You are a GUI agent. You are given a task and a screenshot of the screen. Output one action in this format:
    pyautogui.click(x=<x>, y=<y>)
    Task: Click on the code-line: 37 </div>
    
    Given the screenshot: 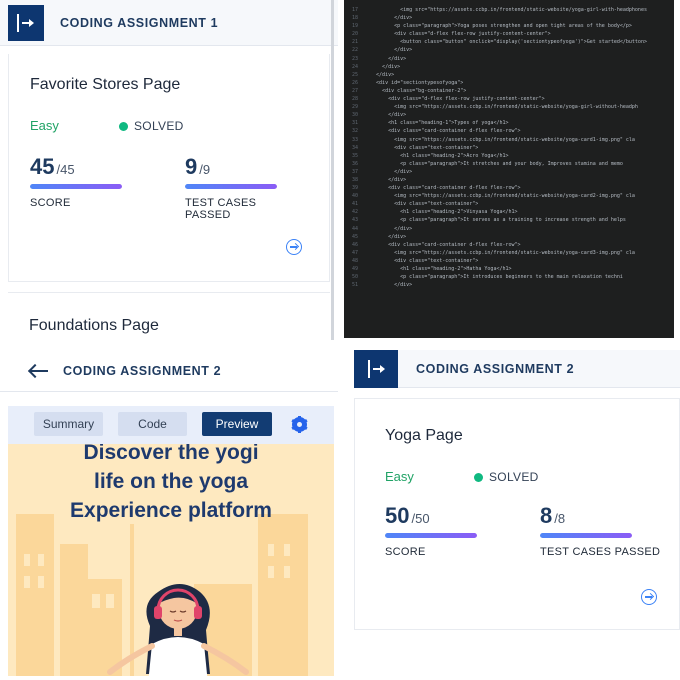 What is the action you would take?
    pyautogui.click(x=509, y=172)
    